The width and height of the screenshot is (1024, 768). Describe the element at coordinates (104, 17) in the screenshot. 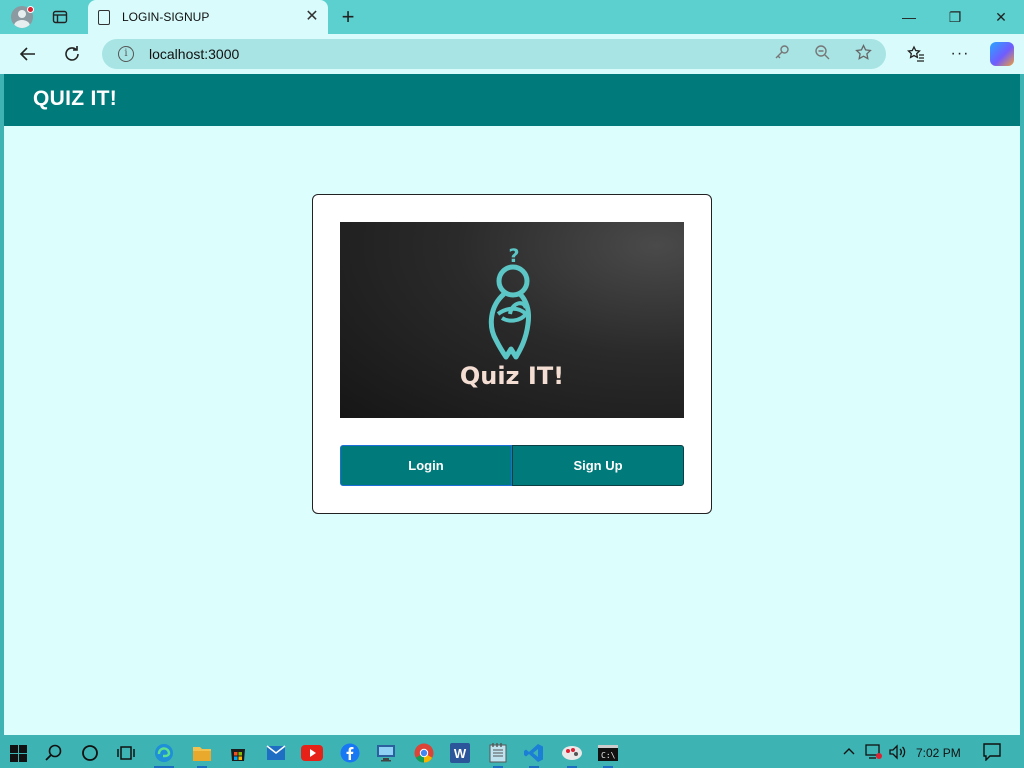

I see `page-icon` at that location.